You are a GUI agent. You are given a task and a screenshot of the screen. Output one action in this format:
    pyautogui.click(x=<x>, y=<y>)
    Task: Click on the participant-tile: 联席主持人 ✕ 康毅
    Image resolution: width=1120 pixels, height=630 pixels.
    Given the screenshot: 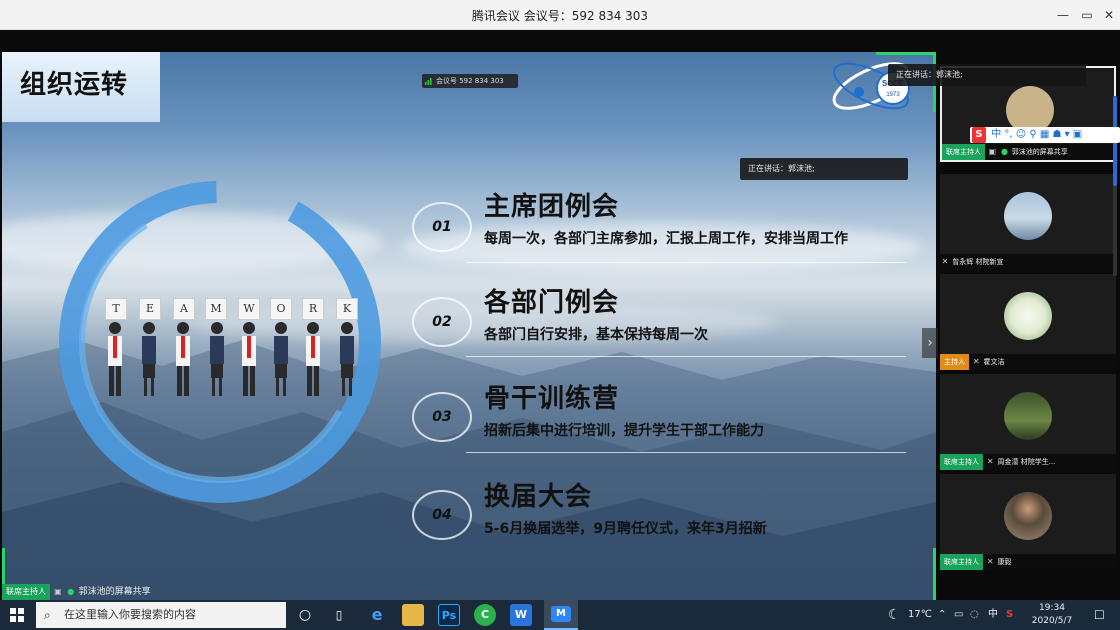 What is the action you would take?
    pyautogui.click(x=1028, y=522)
    